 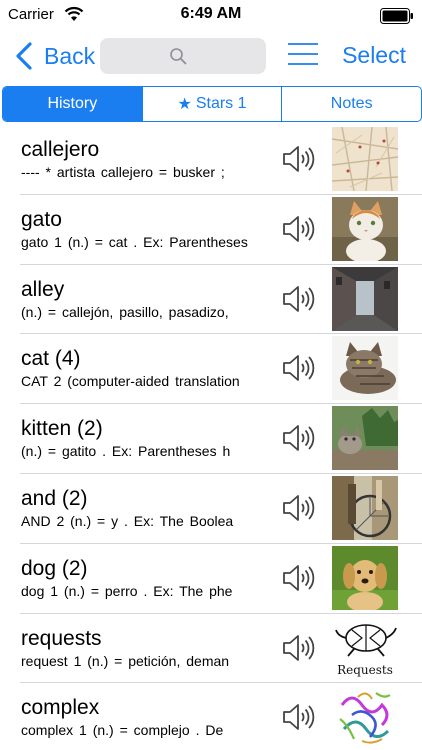 I want to click on entry-title: kitten (2), so click(x=62, y=429).